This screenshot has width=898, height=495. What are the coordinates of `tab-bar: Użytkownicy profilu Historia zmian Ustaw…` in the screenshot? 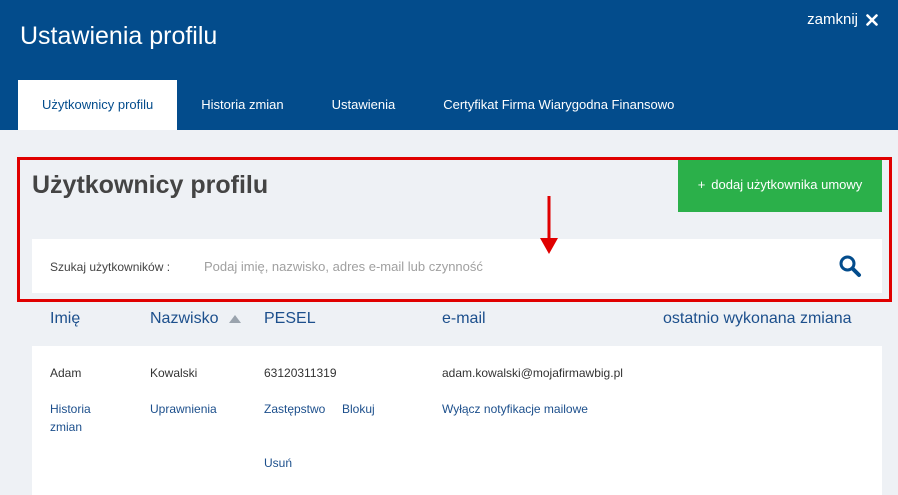 It's located at (358, 105).